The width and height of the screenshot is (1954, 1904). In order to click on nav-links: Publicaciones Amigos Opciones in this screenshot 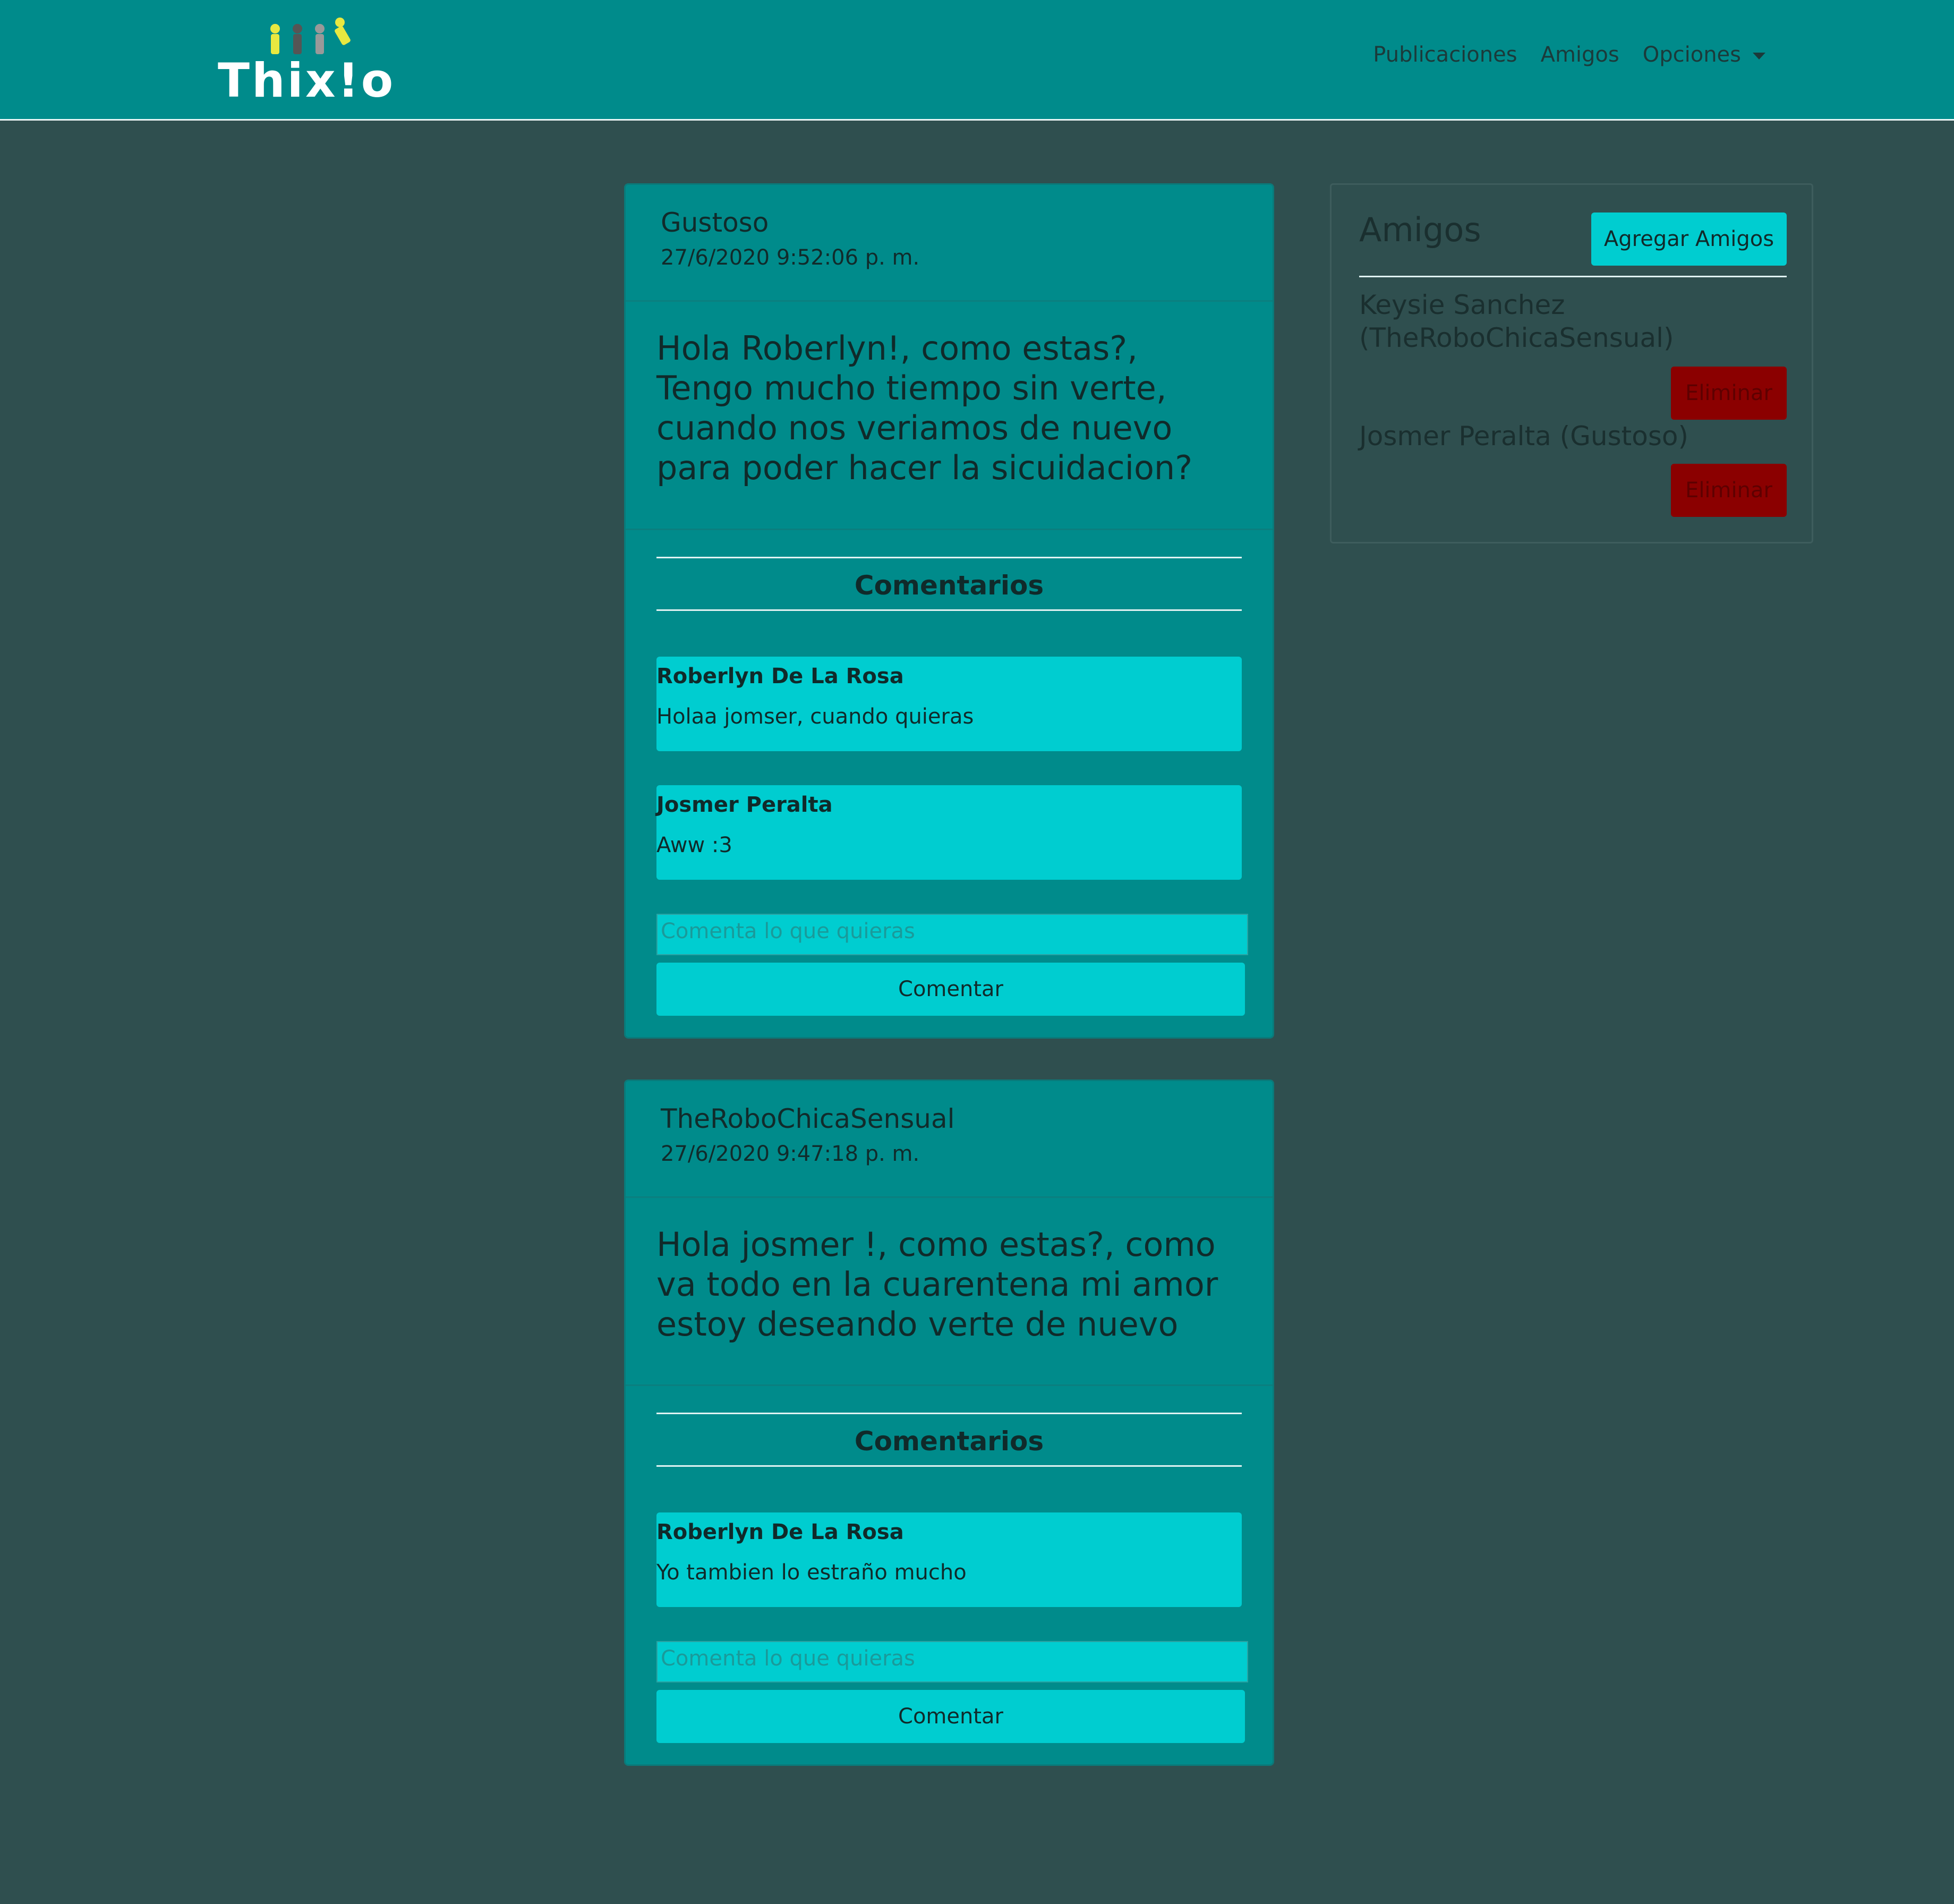, I will do `click(1569, 54)`.